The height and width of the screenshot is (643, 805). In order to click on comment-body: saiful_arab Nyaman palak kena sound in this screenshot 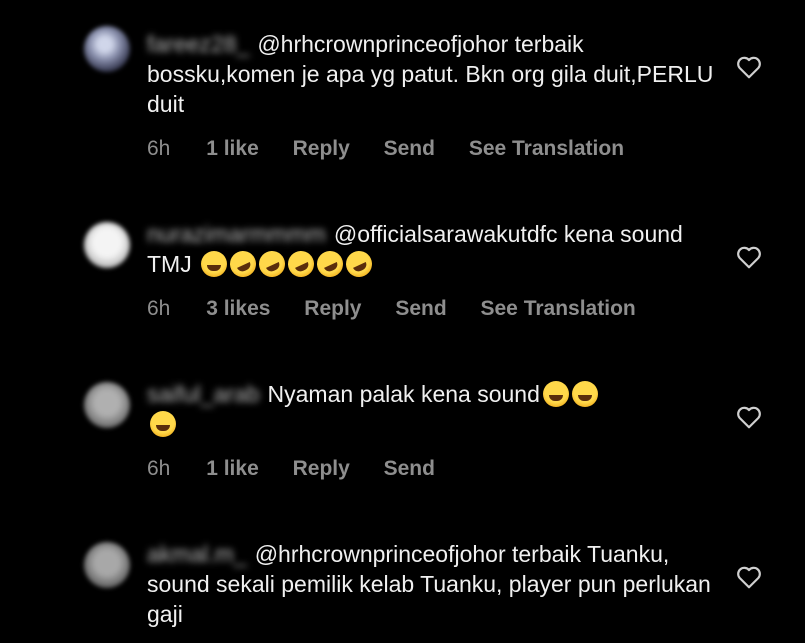, I will do `click(432, 409)`.